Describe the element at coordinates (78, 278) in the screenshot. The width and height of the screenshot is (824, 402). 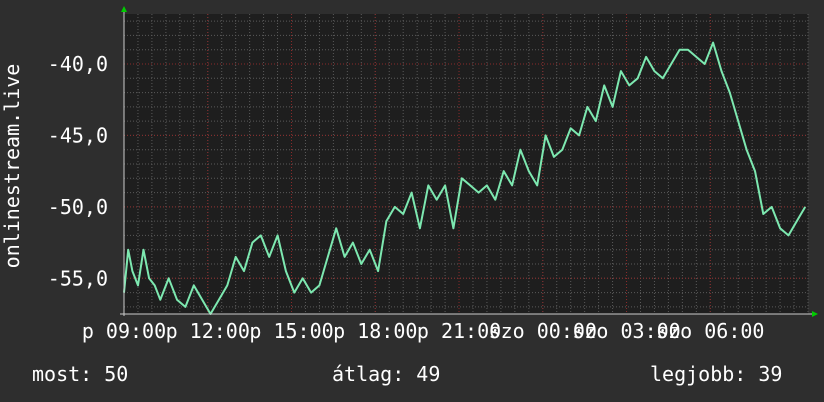
I see `y-tick-label: -55,0` at that location.